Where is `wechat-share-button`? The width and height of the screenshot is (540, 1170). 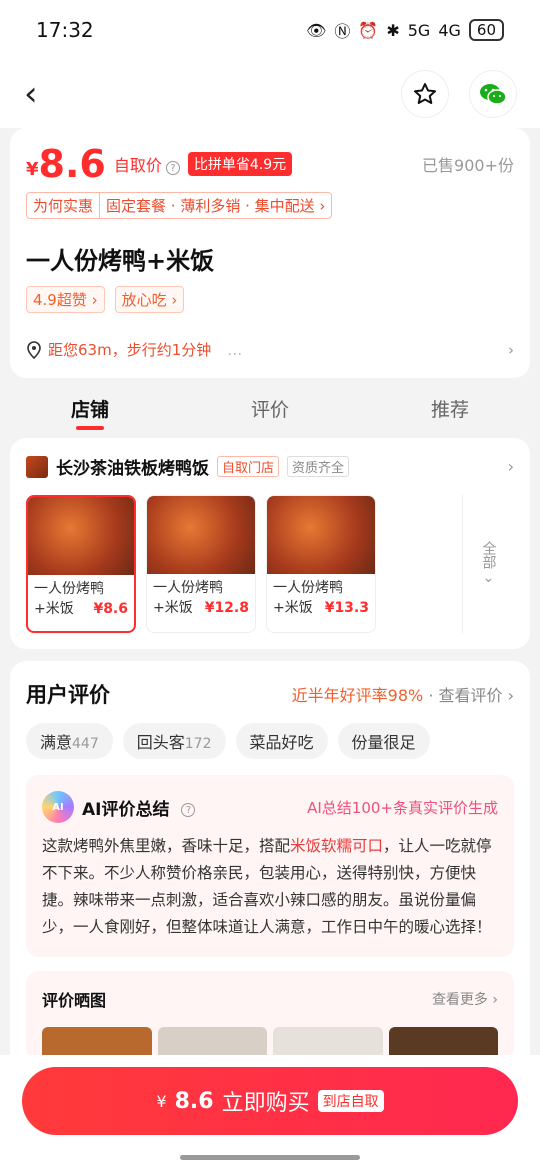
wechat-share-button is located at coordinates (493, 94).